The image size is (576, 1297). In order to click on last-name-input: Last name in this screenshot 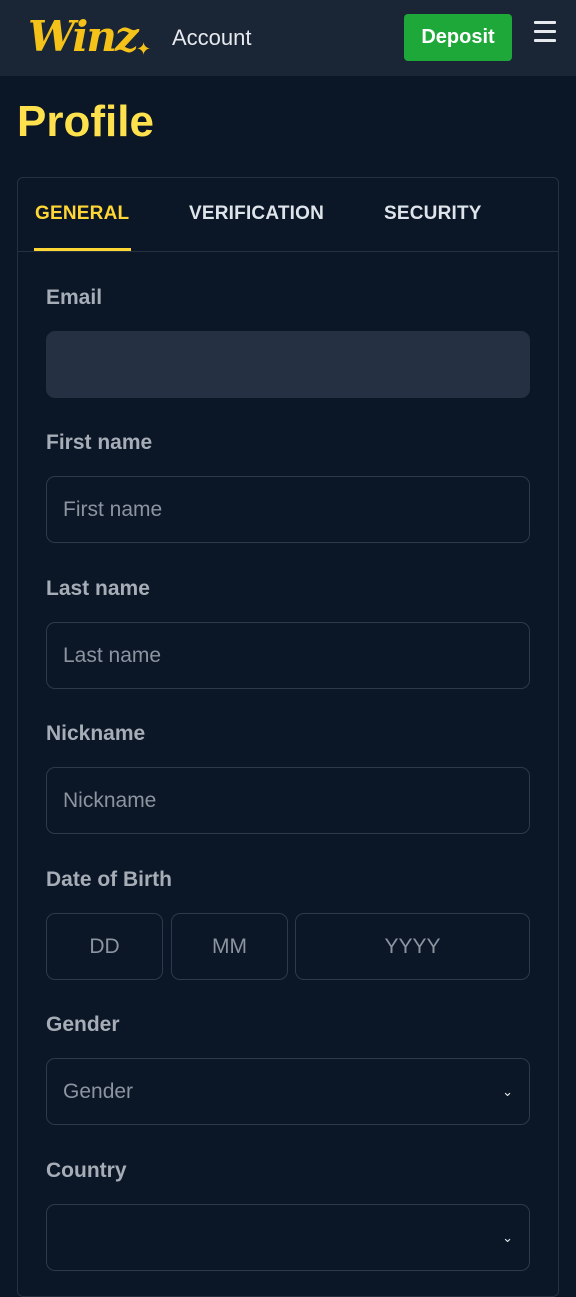, I will do `click(288, 655)`.